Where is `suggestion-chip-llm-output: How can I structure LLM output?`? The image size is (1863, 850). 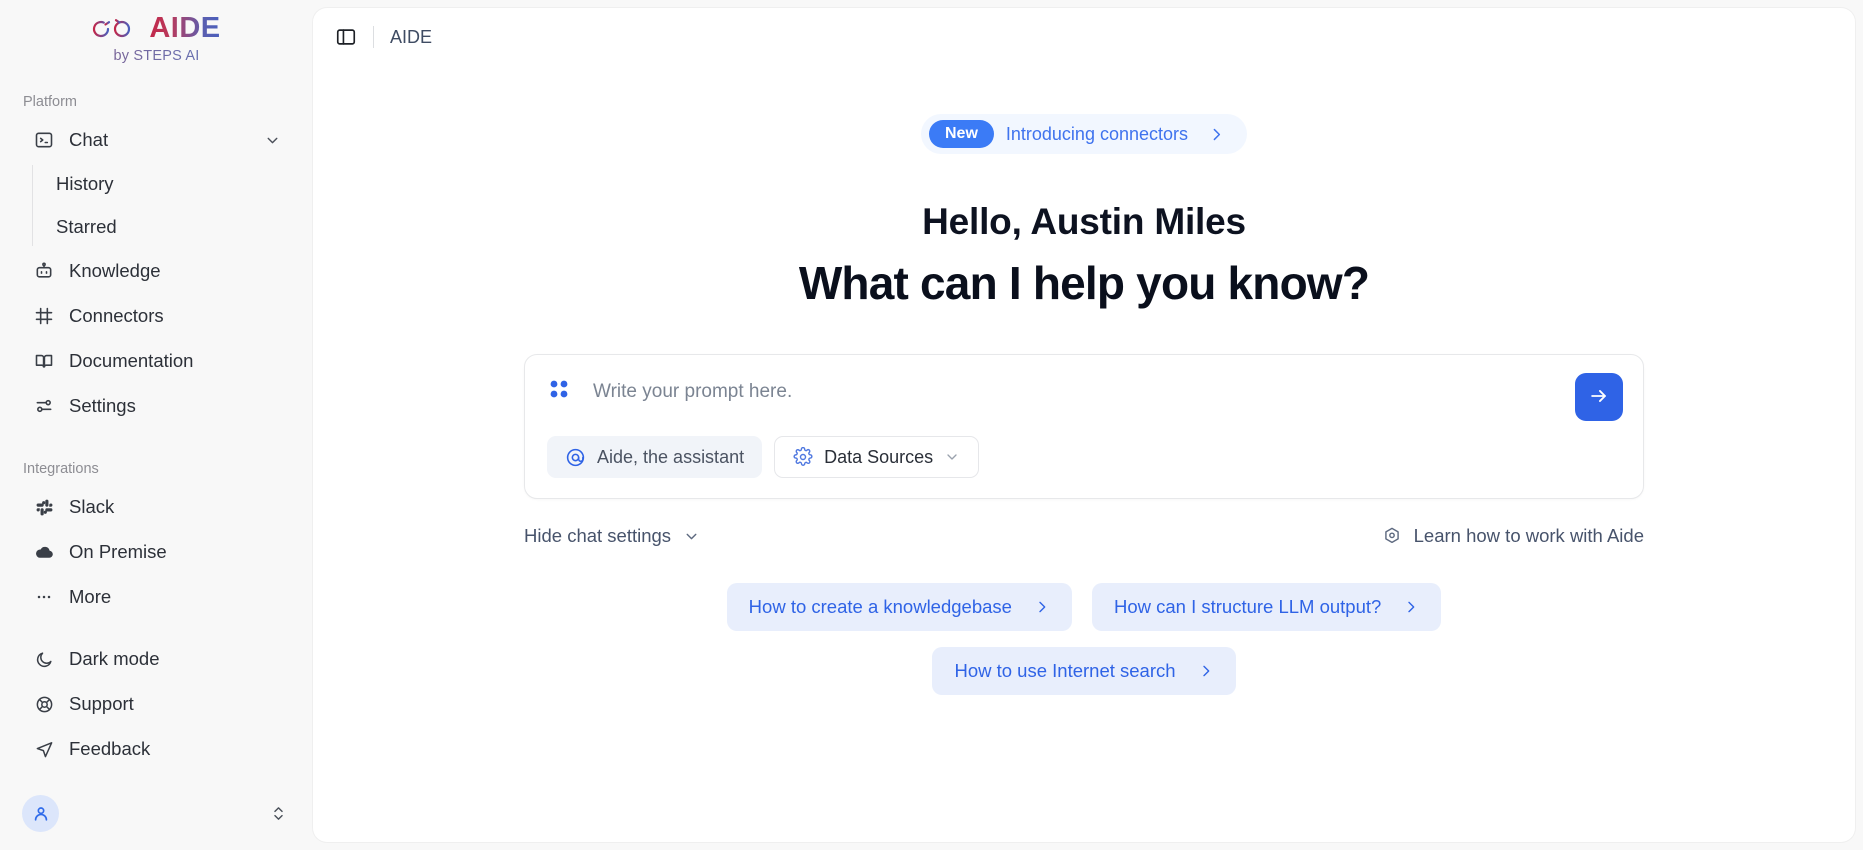
suggestion-chip-llm-output: How can I structure LLM output? is located at coordinates (1266, 607).